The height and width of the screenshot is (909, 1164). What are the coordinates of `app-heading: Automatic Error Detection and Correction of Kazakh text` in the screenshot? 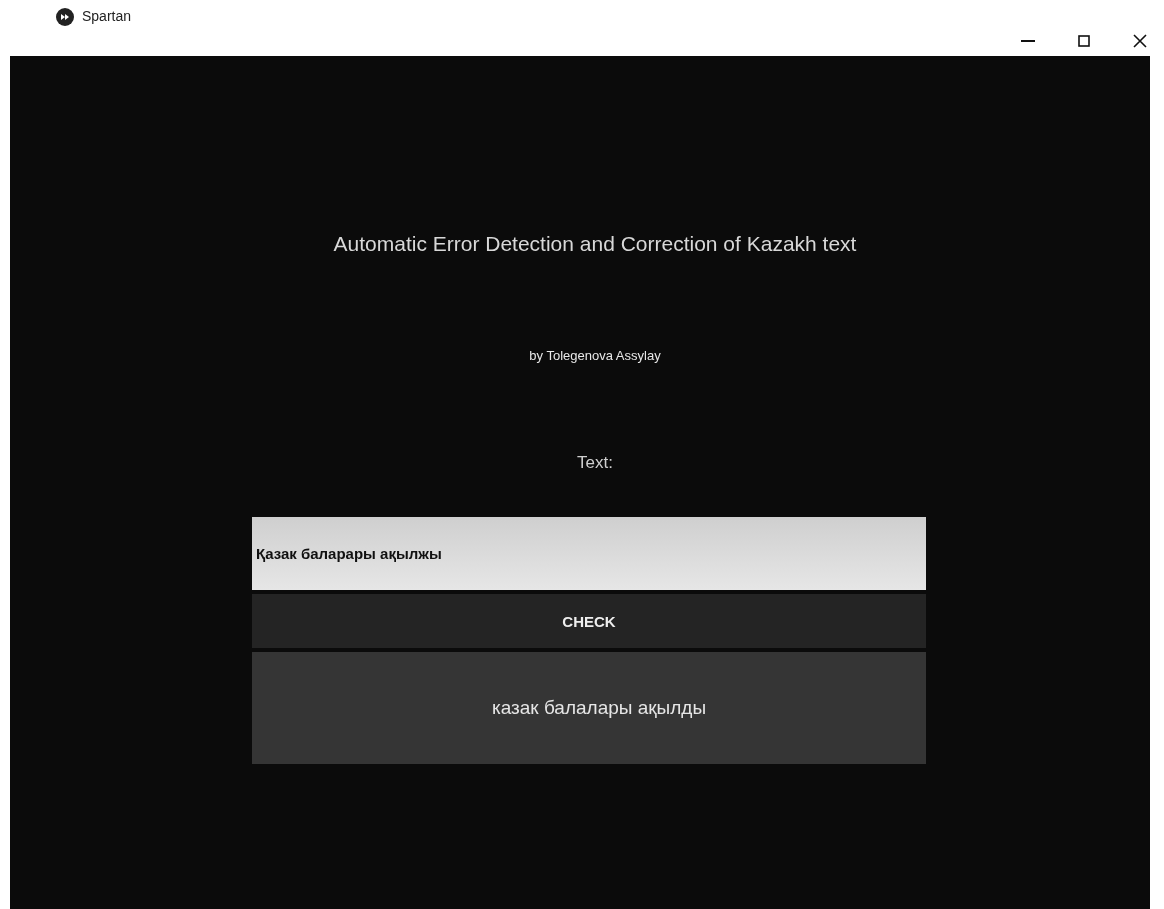 It's located at (594, 244).